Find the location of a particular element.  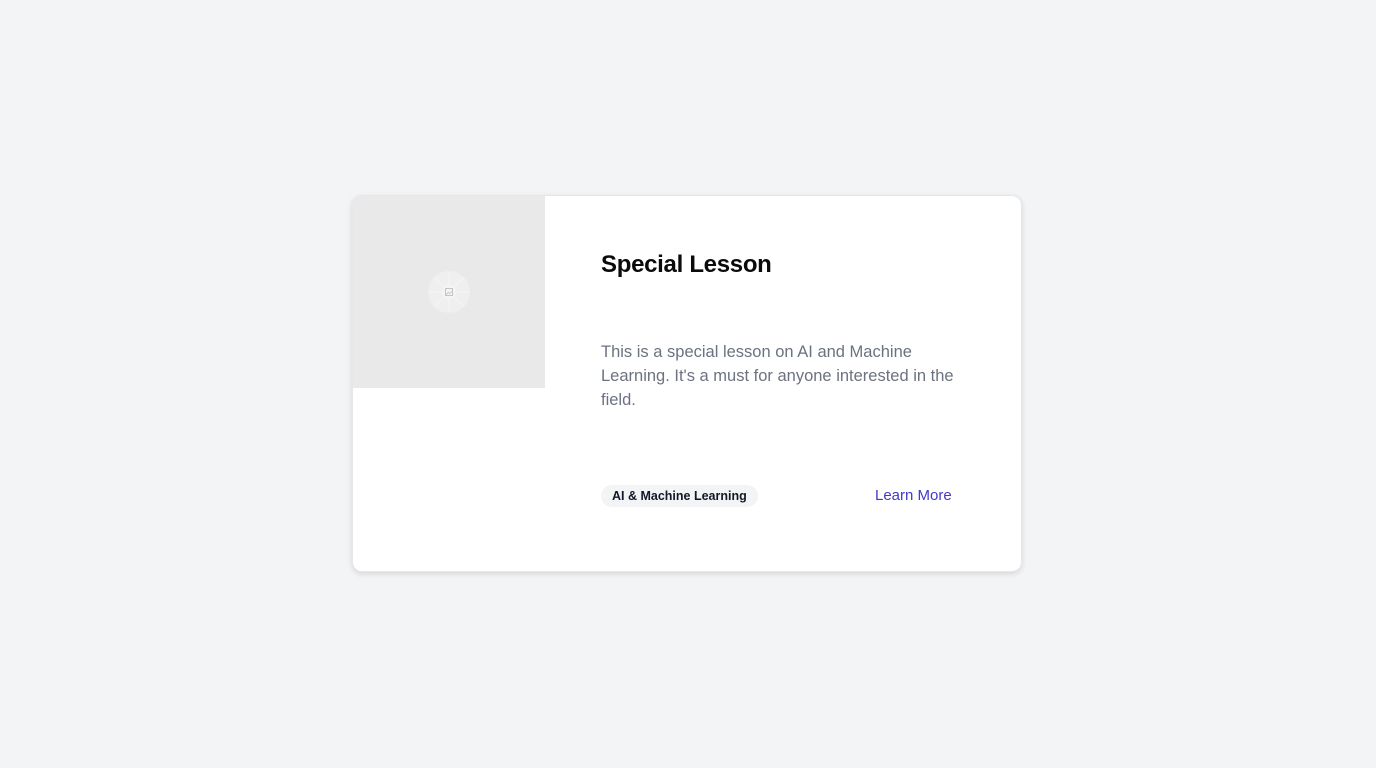

lesson-thumbnail is located at coordinates (449, 292).